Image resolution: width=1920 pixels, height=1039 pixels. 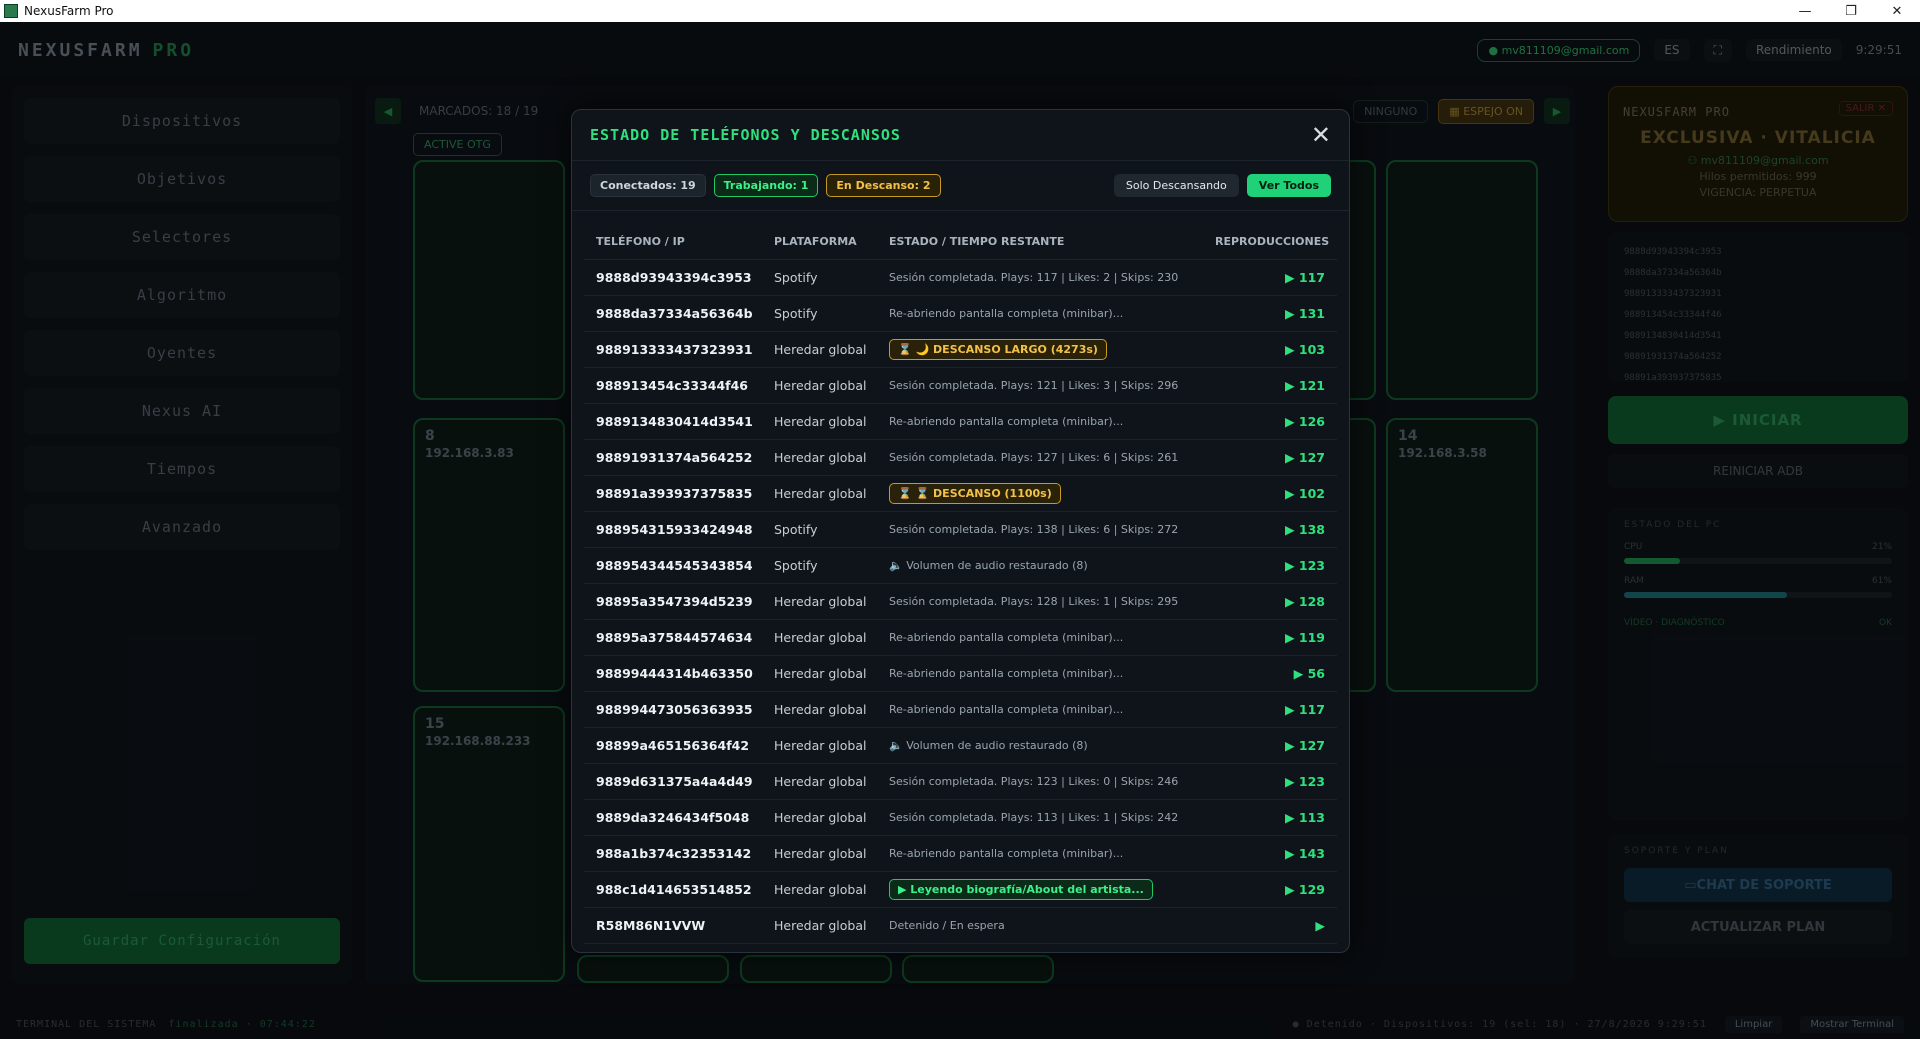 I want to click on modal-header: ESTADO DE TELÉFONOS Y DESCANSOS ✕, so click(x=960, y=135).